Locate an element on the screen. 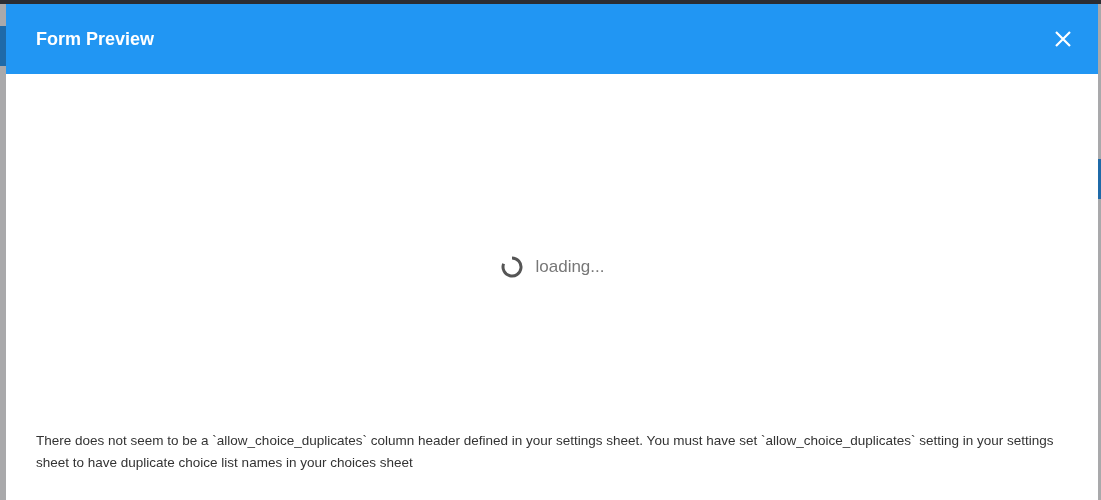  error-message: There does not seem to be a `allow_choice_duplicates` column header defined in your settings sheet. You must have set `allow_choice_duplicates` setting in your settings sheet to have duplicate choice list names in your choices sheet is located at coordinates (545, 452).